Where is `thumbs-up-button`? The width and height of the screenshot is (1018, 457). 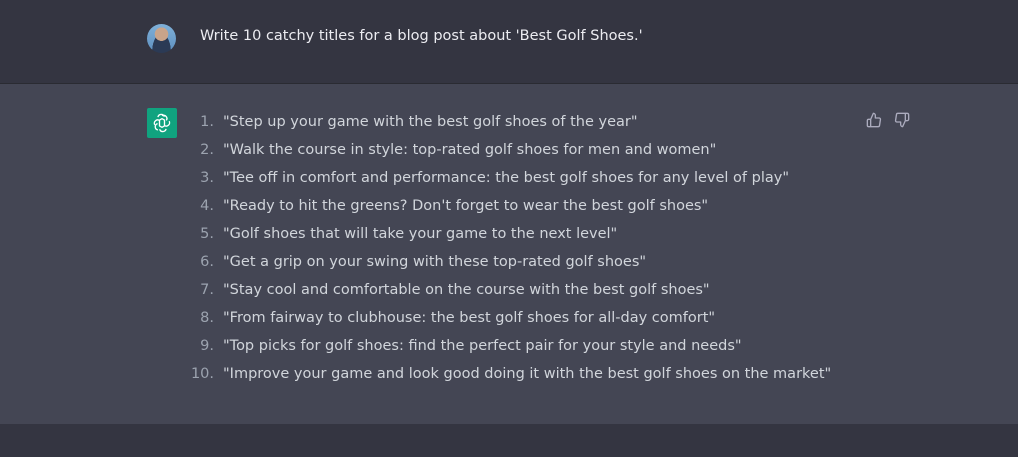 thumbs-up-button is located at coordinates (874, 120).